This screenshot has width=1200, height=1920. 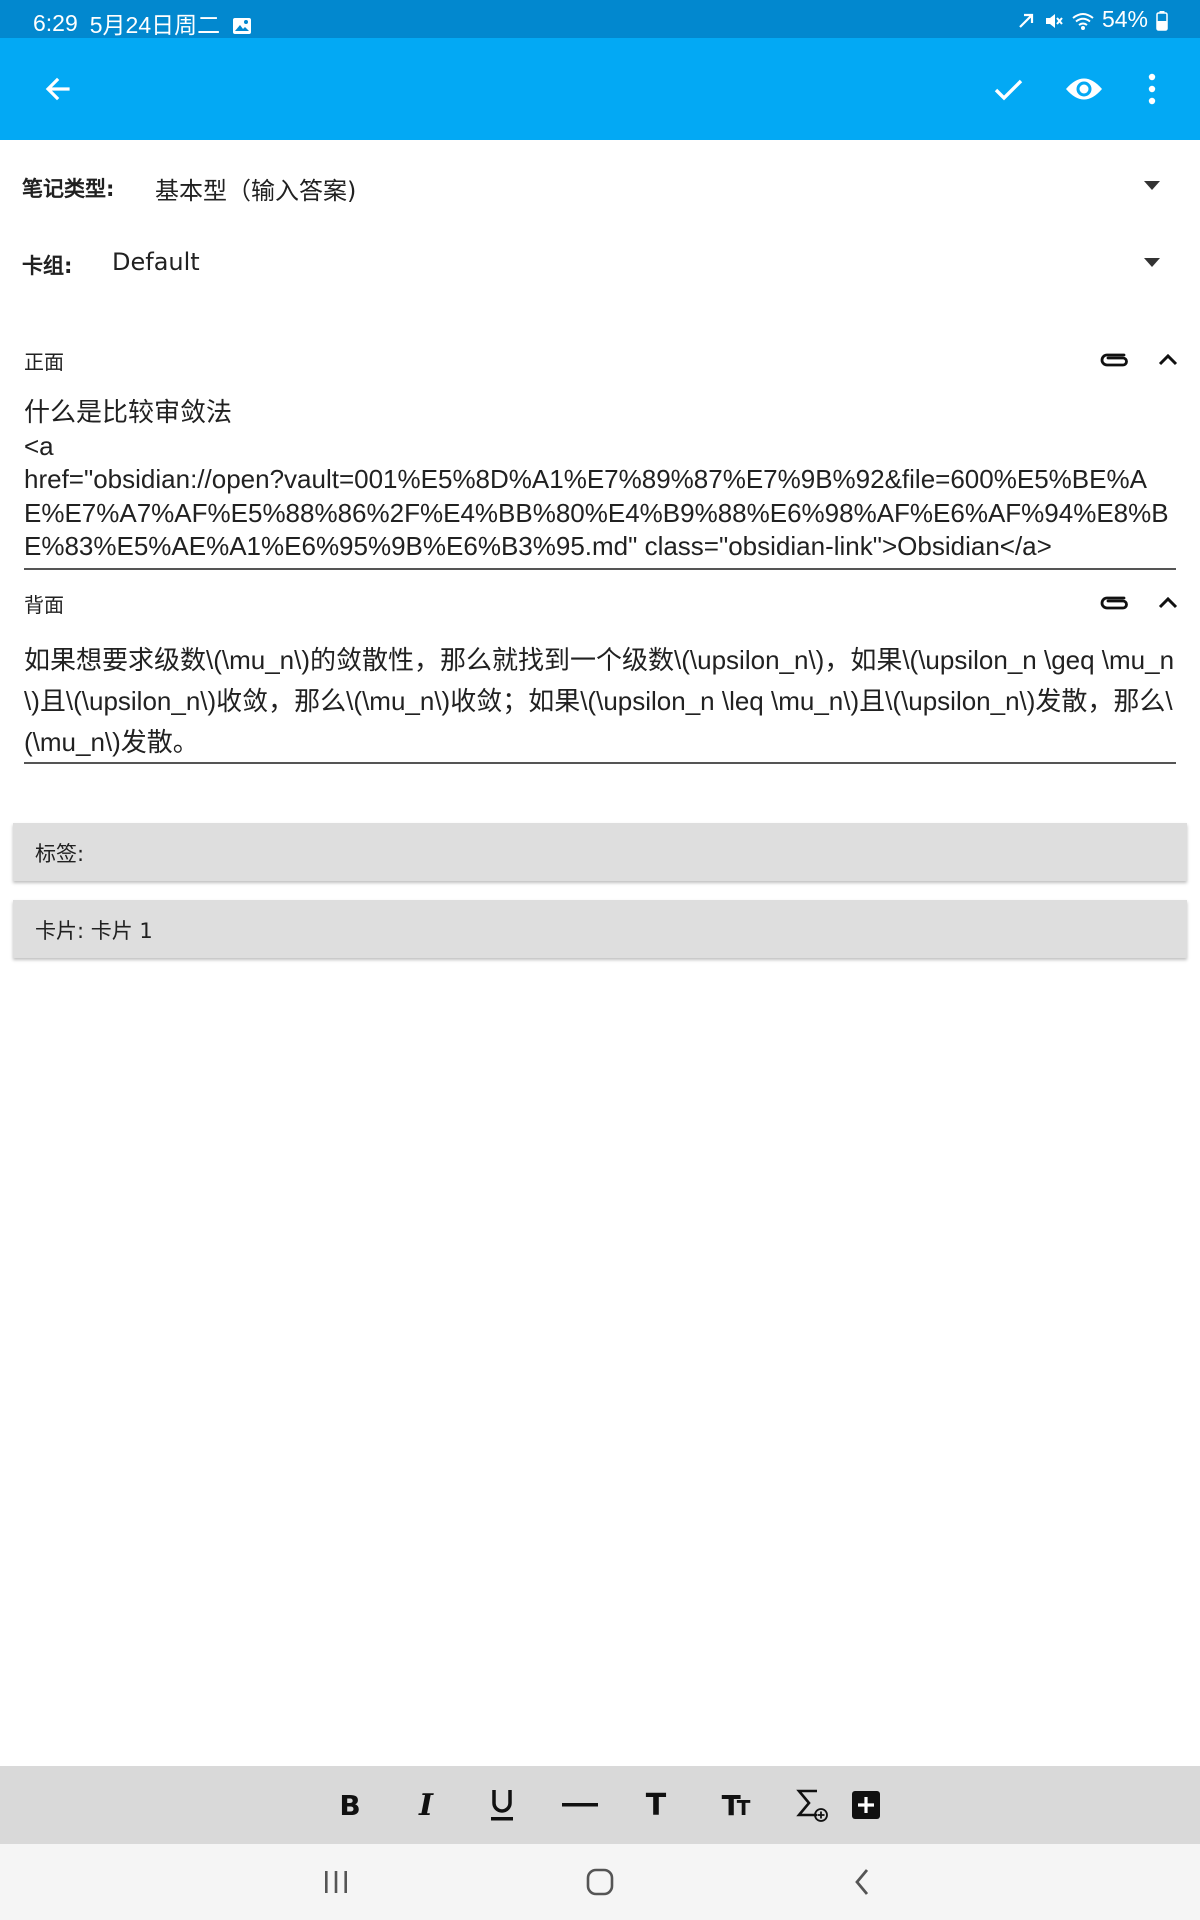 What do you see at coordinates (426, 1805) in the screenshot?
I see `italic-icon: I` at bounding box center [426, 1805].